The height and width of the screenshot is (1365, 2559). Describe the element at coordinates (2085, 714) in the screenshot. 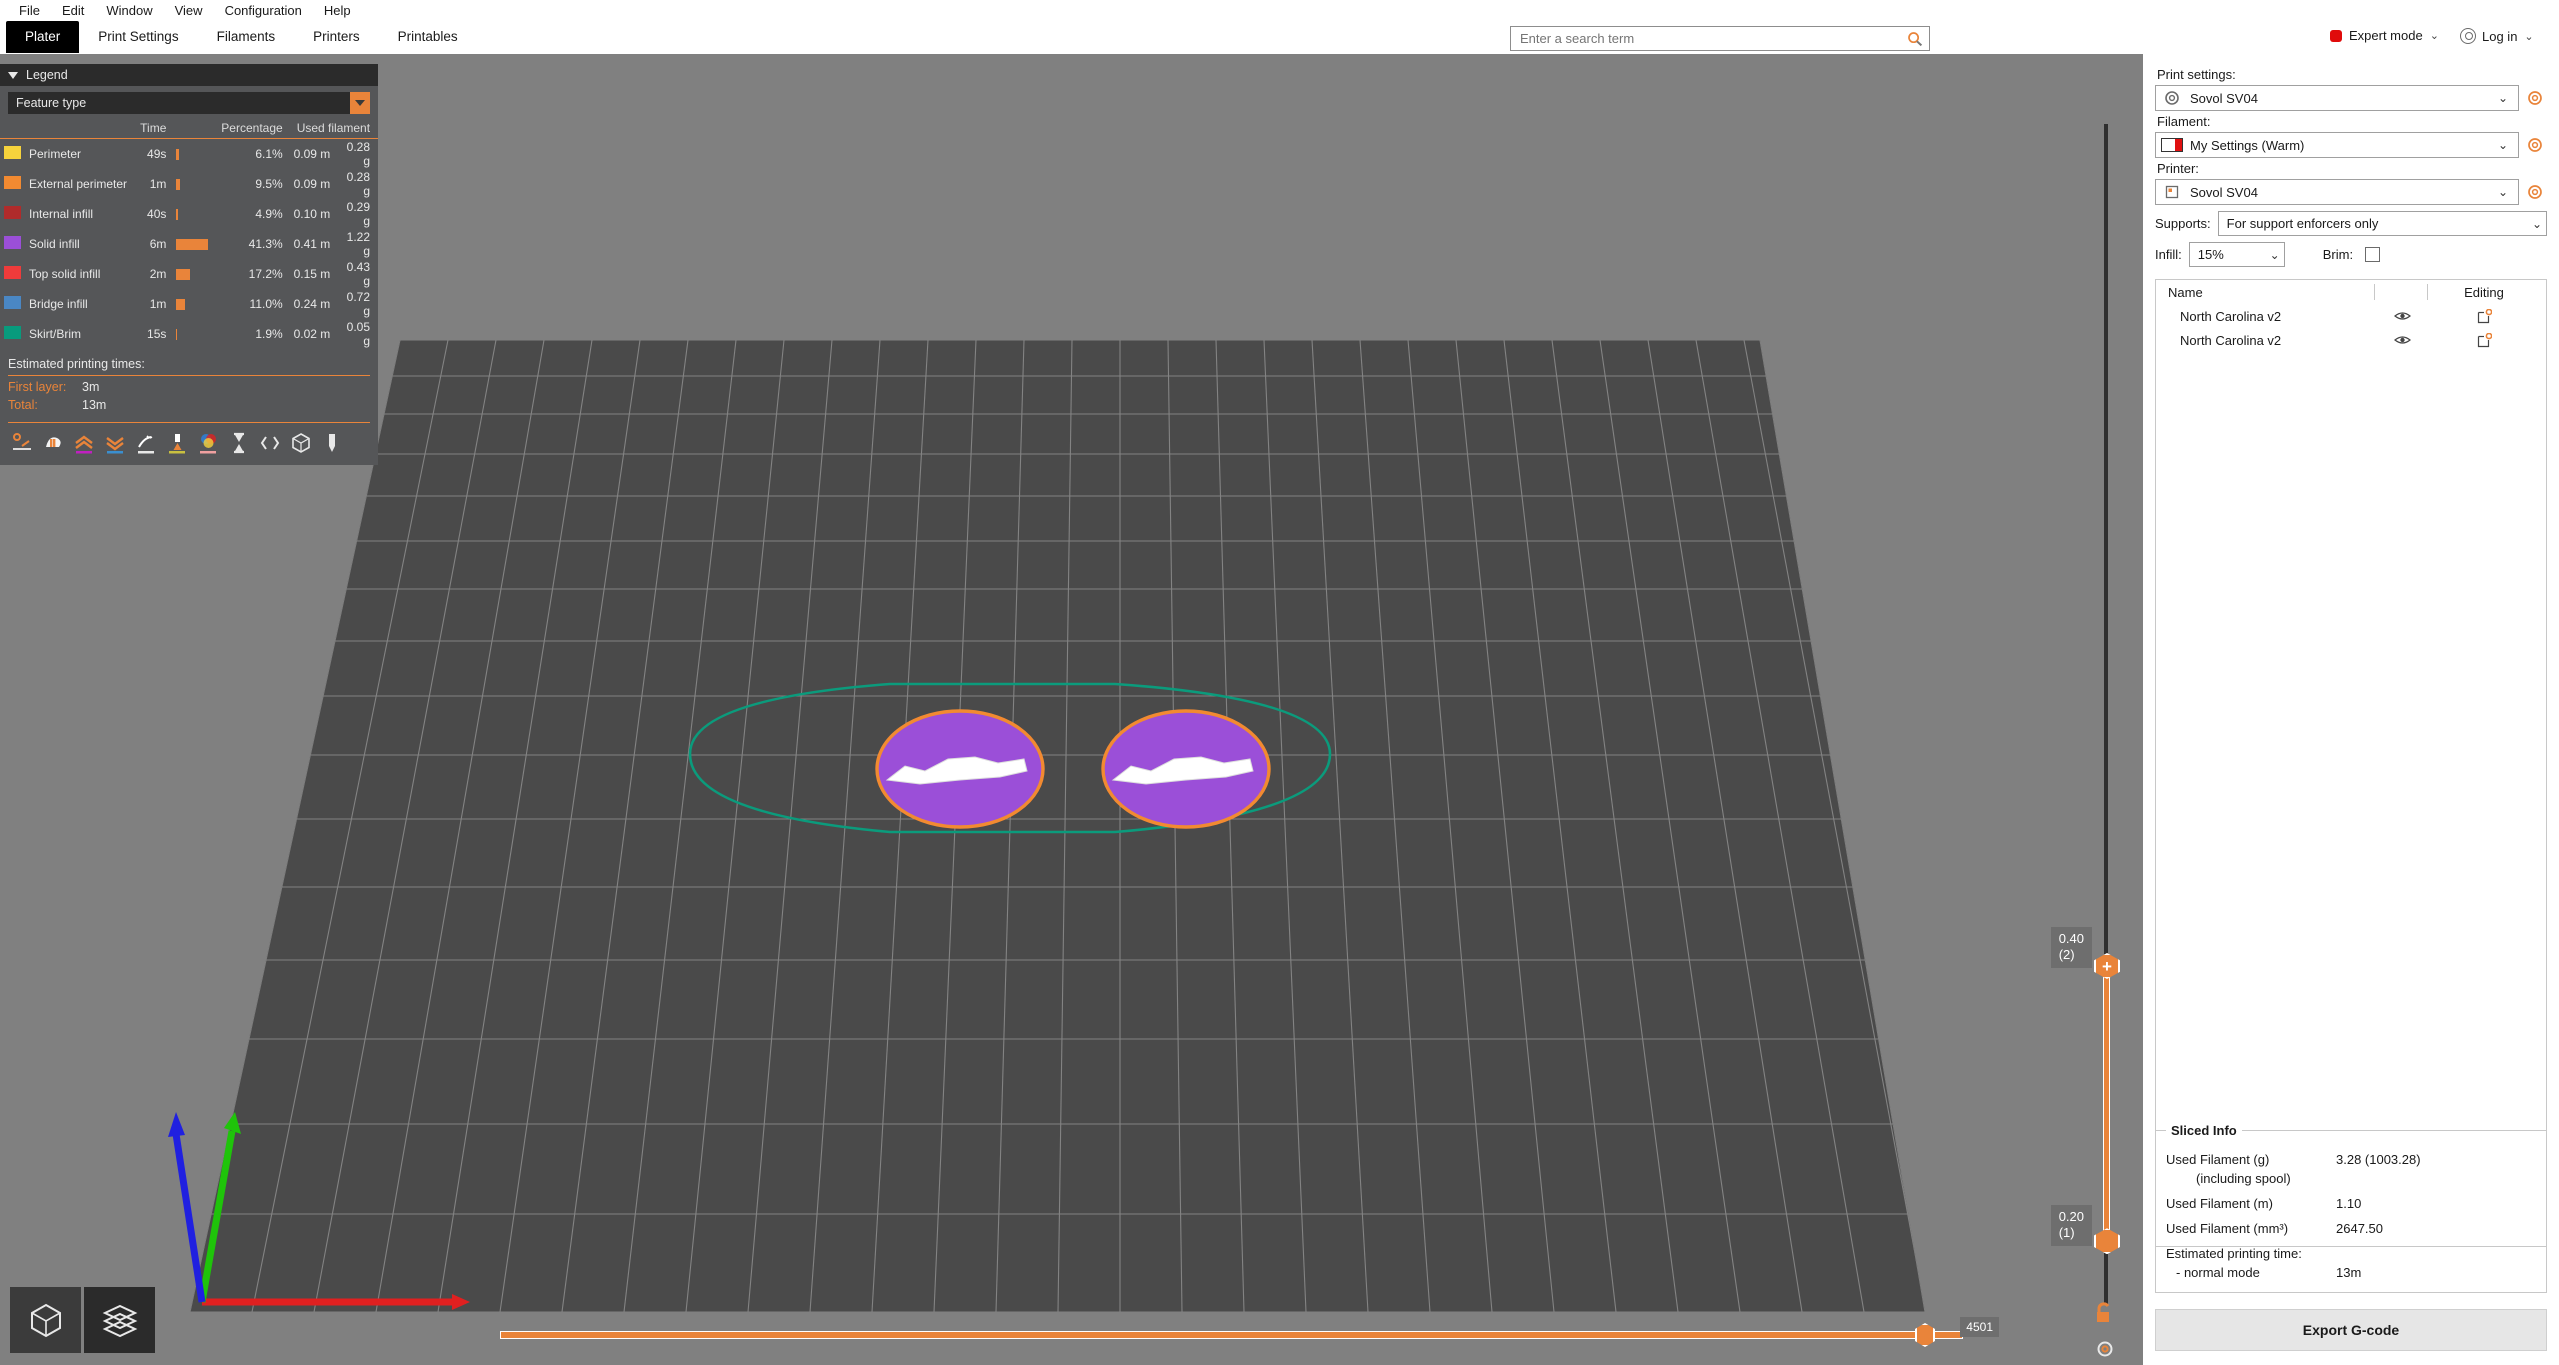

I see `layer-slider-vertical: + 0.40 (2) 0.20 (1)` at that location.